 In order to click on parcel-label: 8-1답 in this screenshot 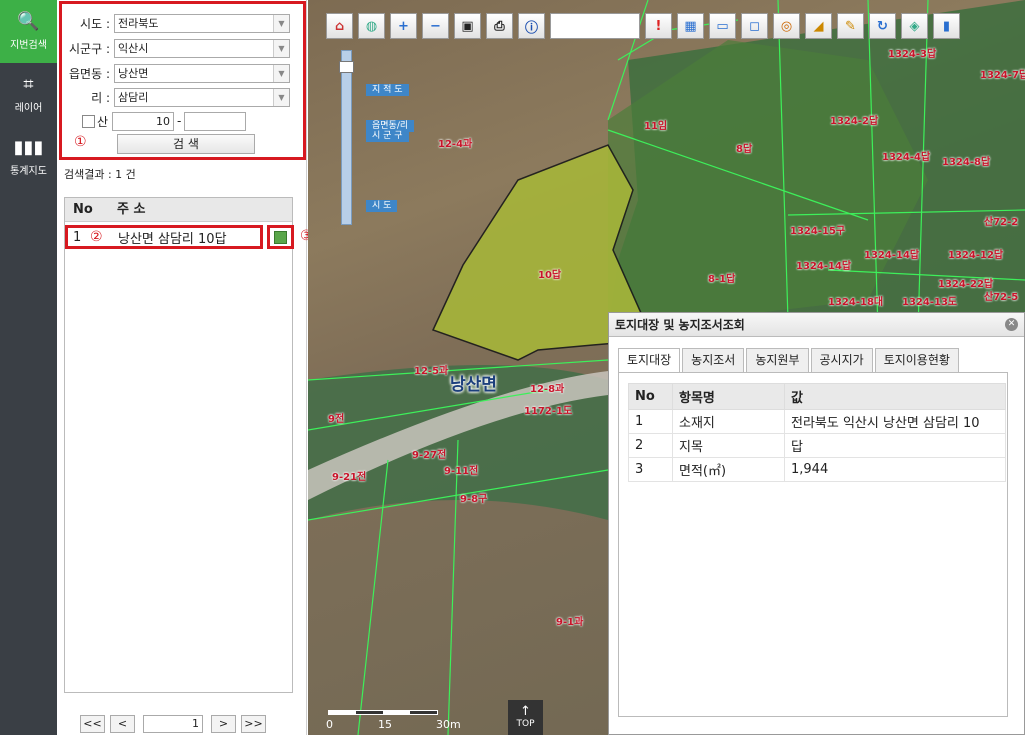, I will do `click(722, 279)`.